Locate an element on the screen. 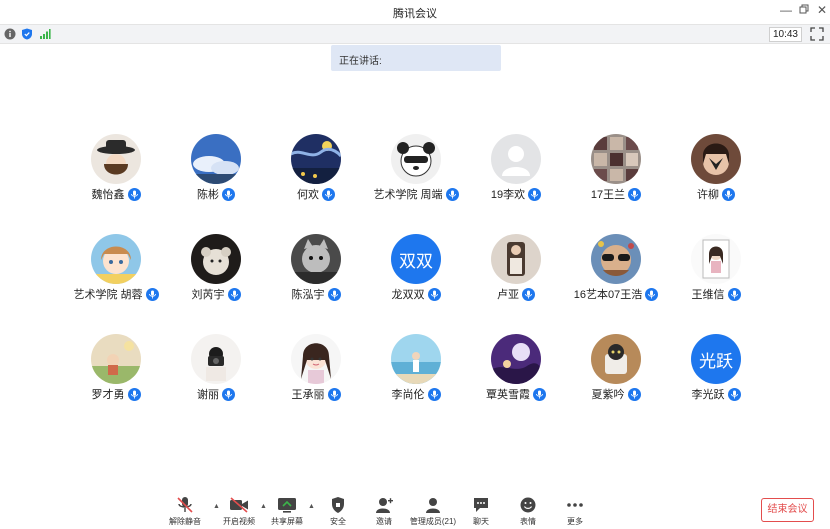 The image size is (830, 529). end-meeting-button: 结束会议 is located at coordinates (787, 510).